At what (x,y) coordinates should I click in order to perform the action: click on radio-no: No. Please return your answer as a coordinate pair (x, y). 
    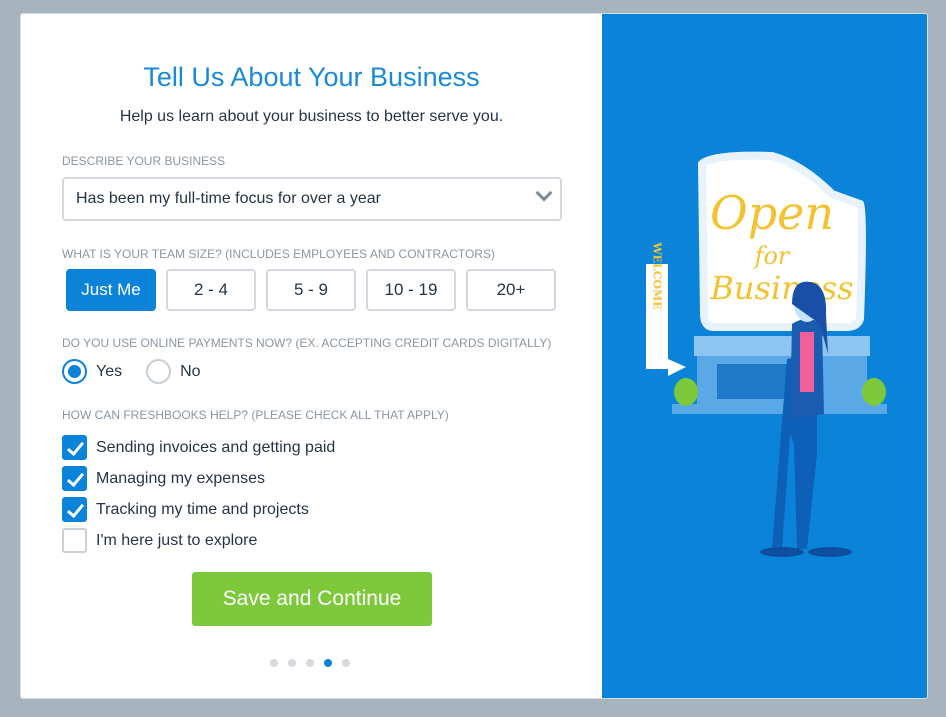
    Looking at the image, I should click on (173, 371).